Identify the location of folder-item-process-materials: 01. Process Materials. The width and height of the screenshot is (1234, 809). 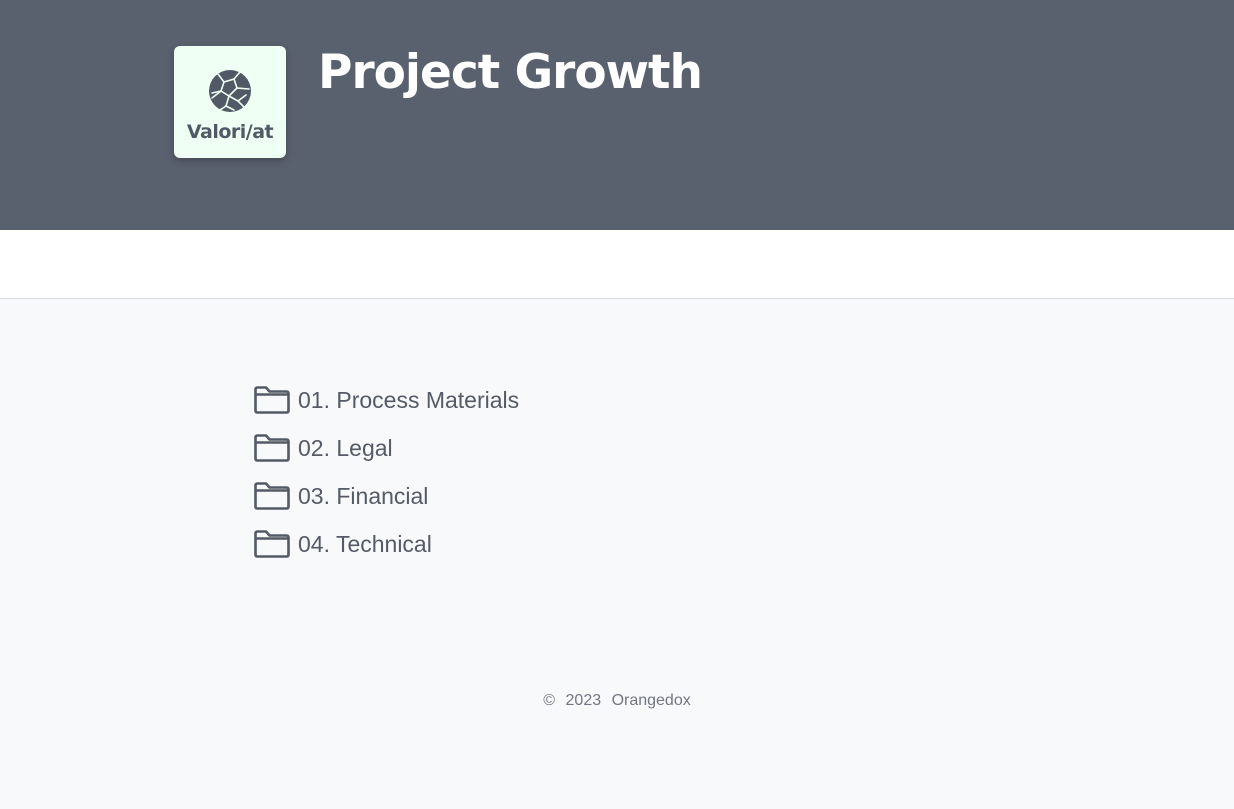
(386, 400).